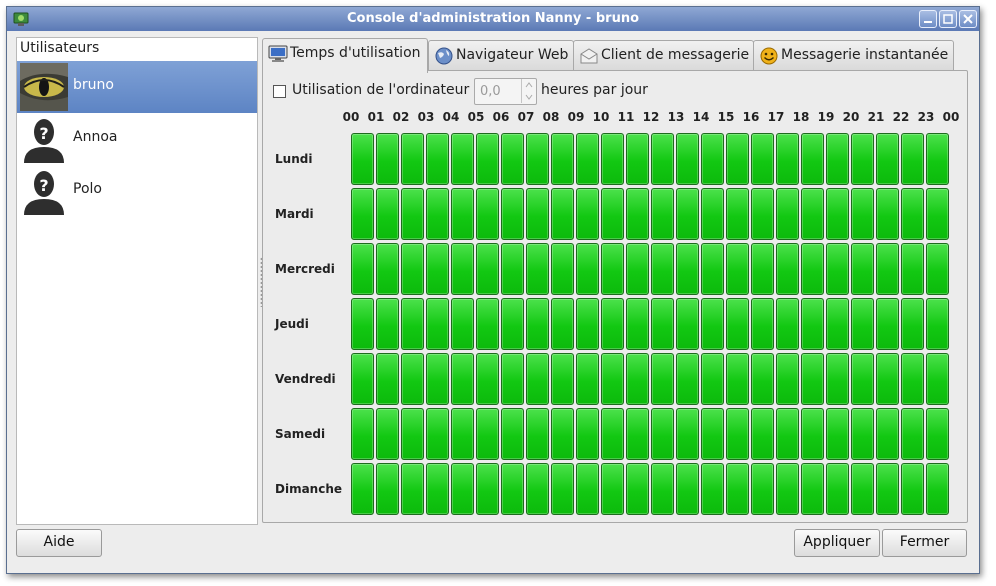 The width and height of the screenshot is (996, 586). Describe the element at coordinates (948, 19) in the screenshot. I see `maximize-button` at that location.